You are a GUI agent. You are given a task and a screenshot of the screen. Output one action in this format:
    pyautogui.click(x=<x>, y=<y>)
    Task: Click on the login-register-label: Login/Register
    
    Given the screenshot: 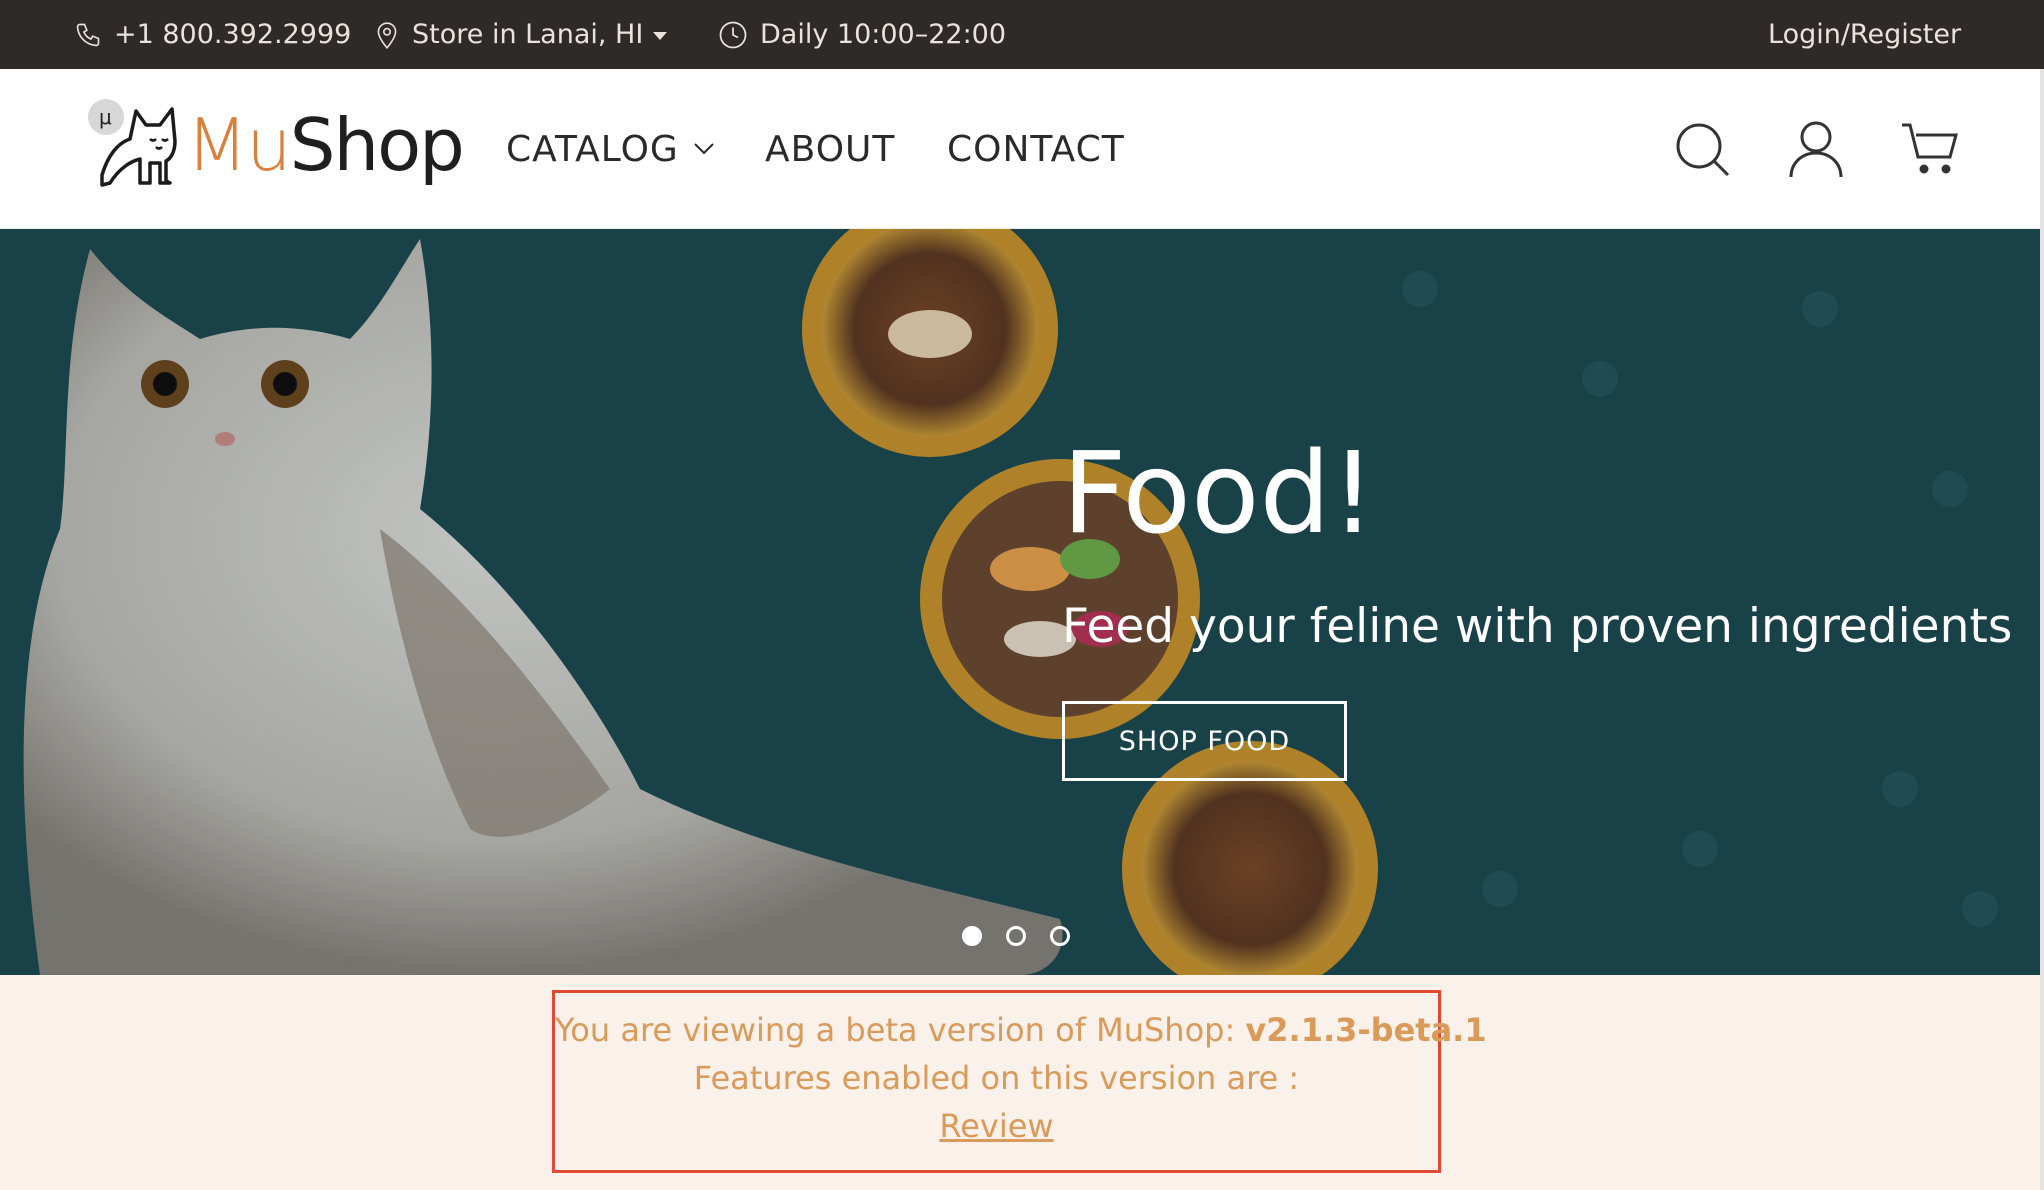 What is the action you would take?
    pyautogui.click(x=1865, y=34)
    